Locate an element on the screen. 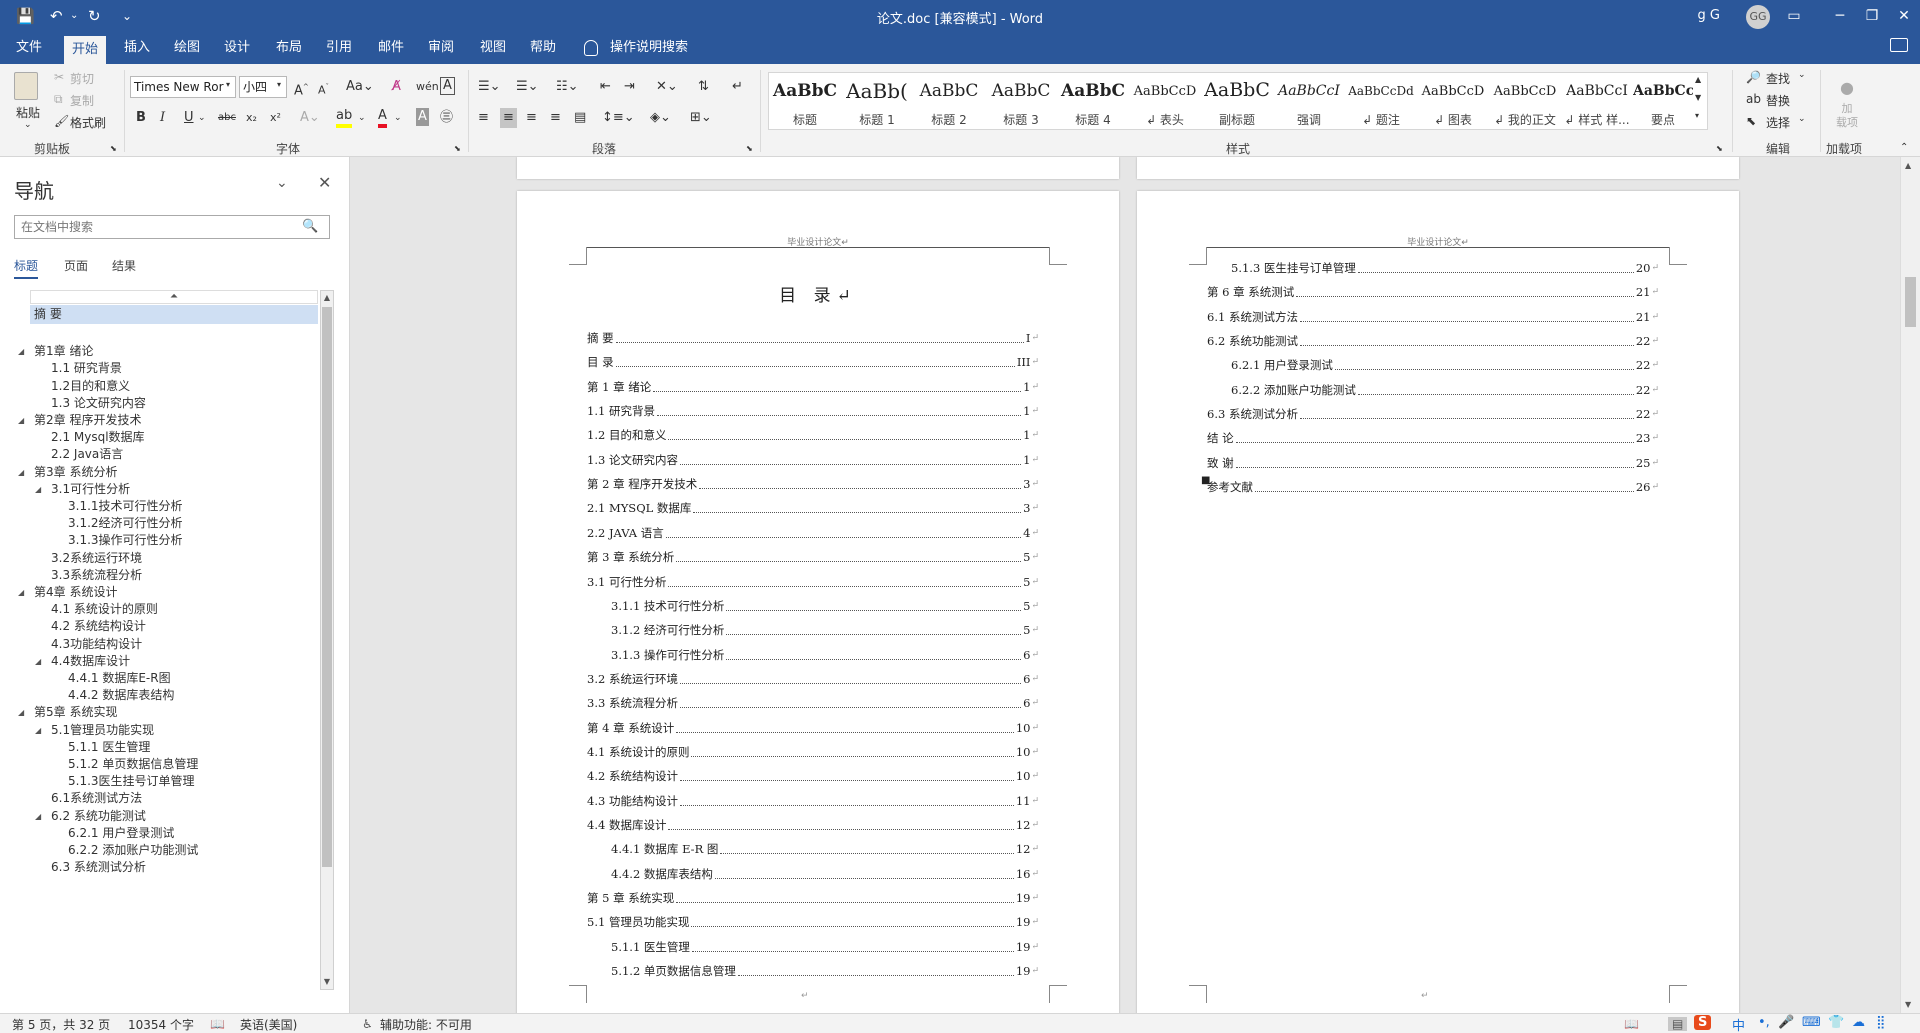 The width and height of the screenshot is (1920, 1033). multilevel-list-icon: ☷⌄ is located at coordinates (567, 87).